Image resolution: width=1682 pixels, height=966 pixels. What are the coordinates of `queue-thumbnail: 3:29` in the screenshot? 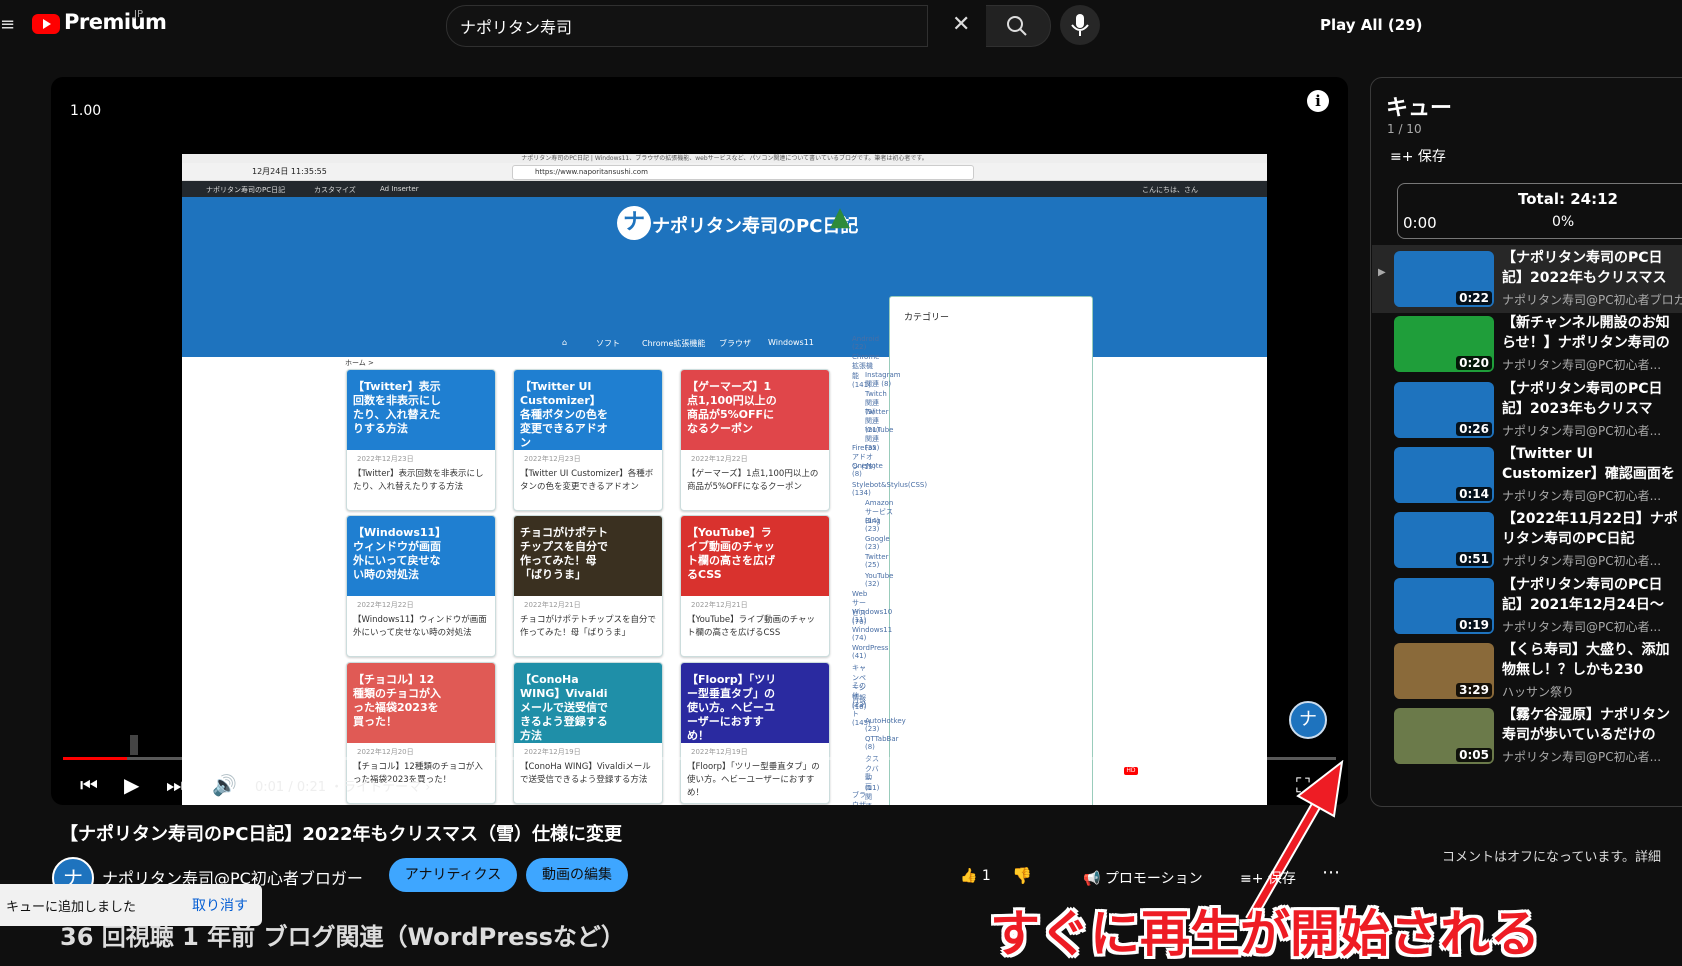 It's located at (1444, 670).